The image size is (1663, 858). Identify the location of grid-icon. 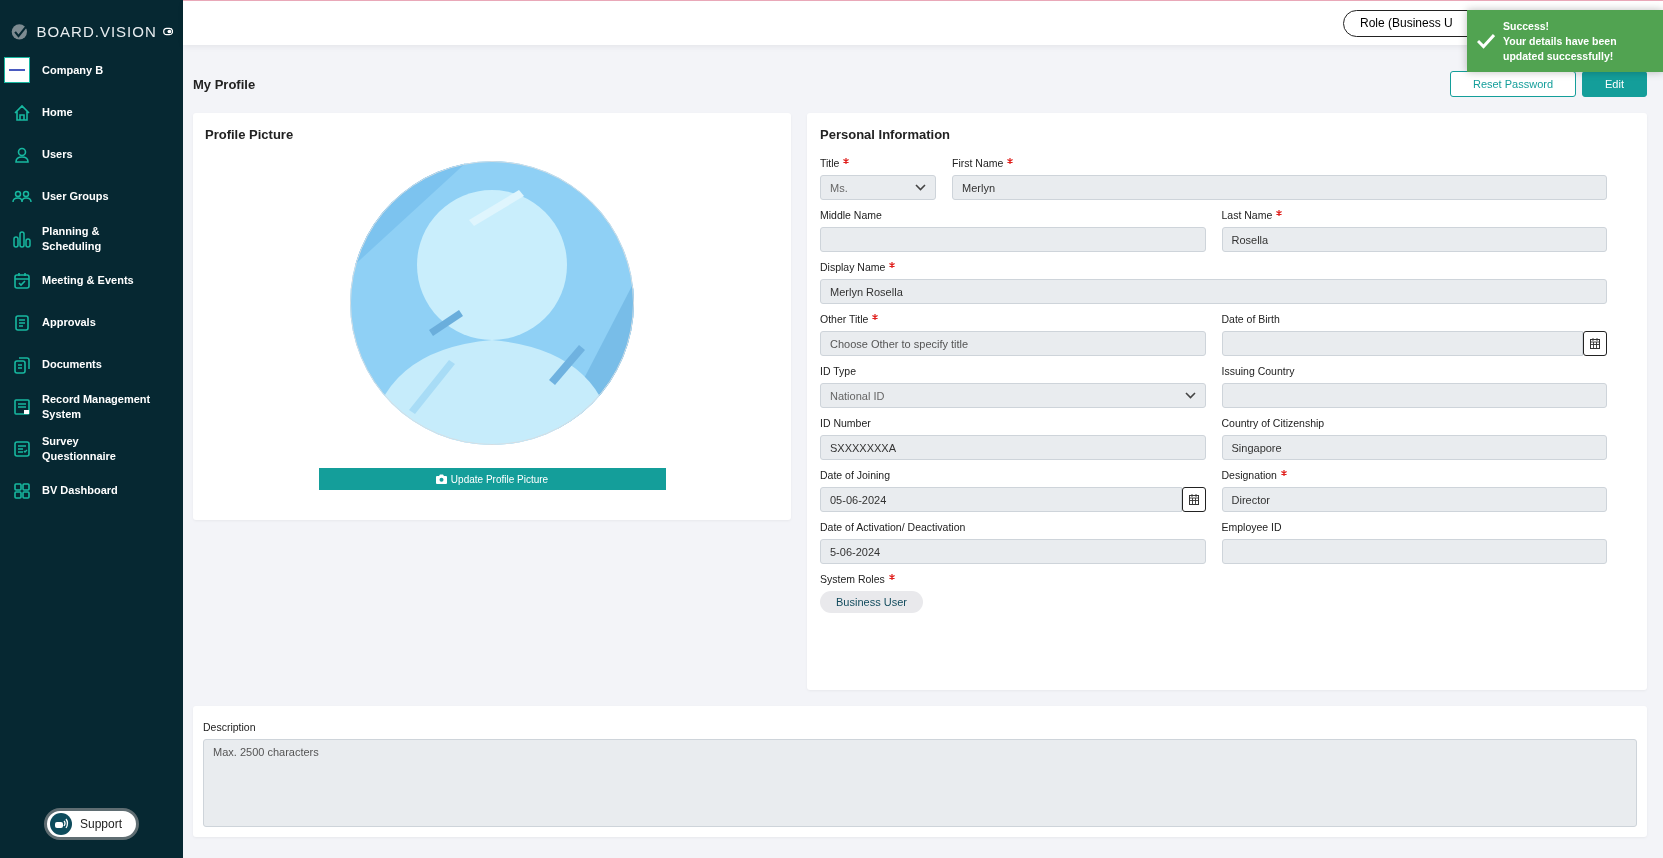
(22, 491).